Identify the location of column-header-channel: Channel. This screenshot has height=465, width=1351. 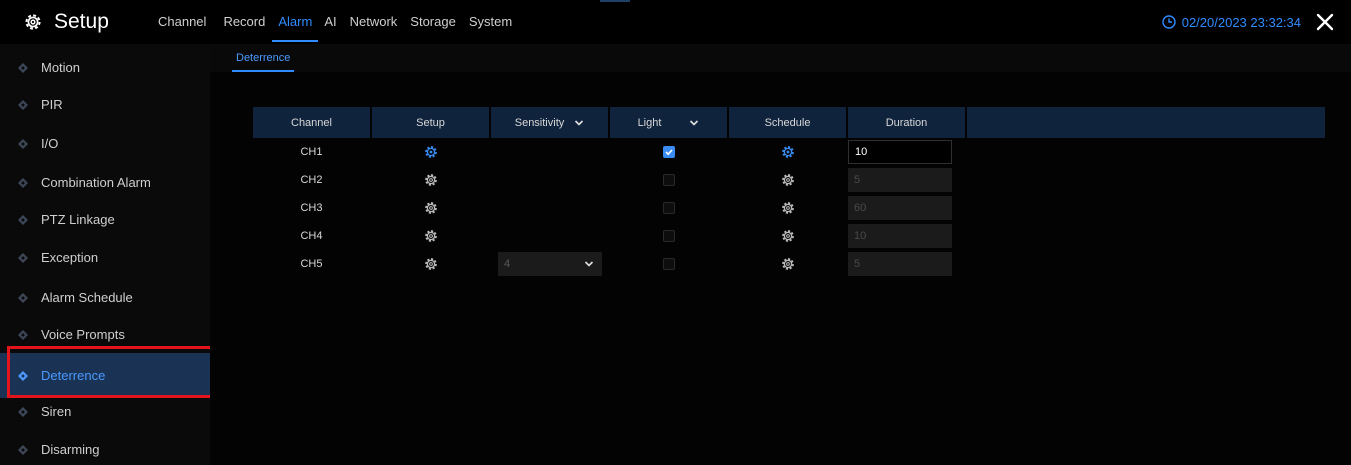
(311, 122).